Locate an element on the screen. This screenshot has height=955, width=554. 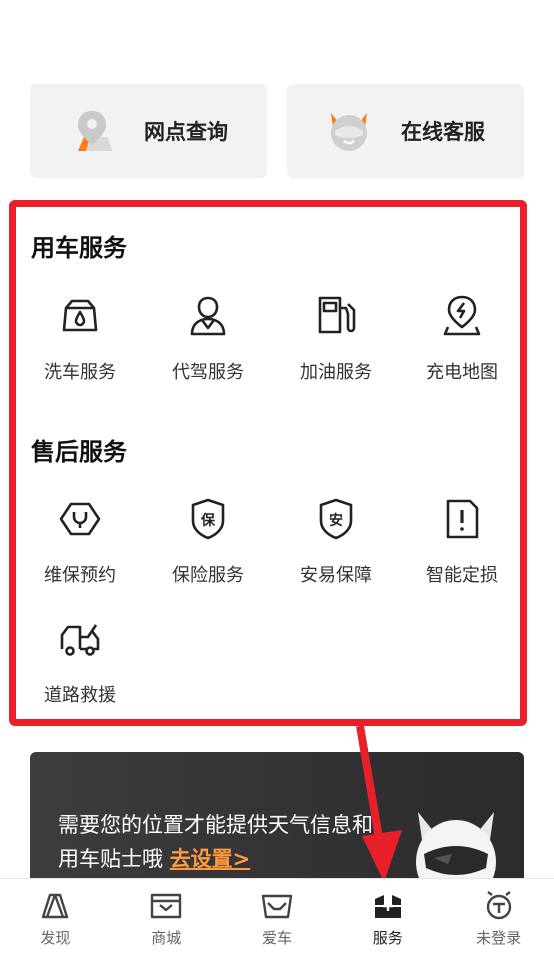
maintenance-wrench-icon is located at coordinates (80, 519).